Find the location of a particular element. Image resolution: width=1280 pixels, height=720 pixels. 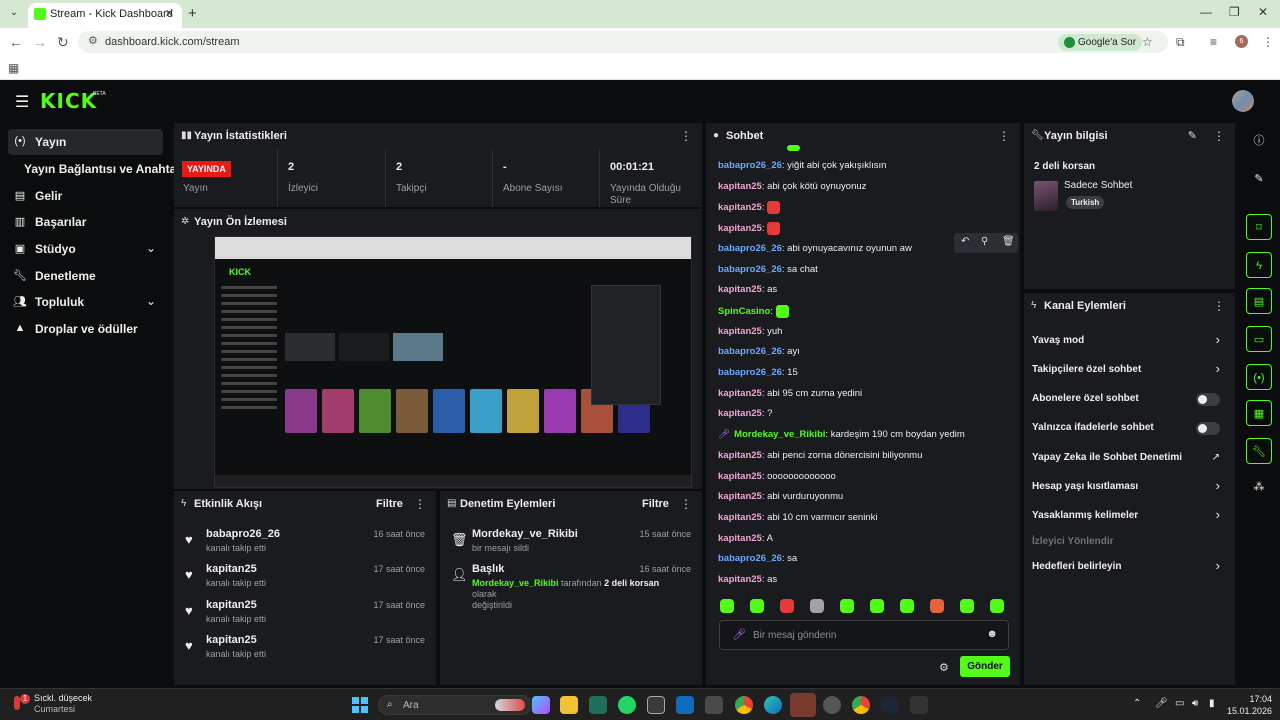

sidebar-item-stream-key: Yayın Bağlantısı ve Anahtarı is located at coordinates (96, 169).